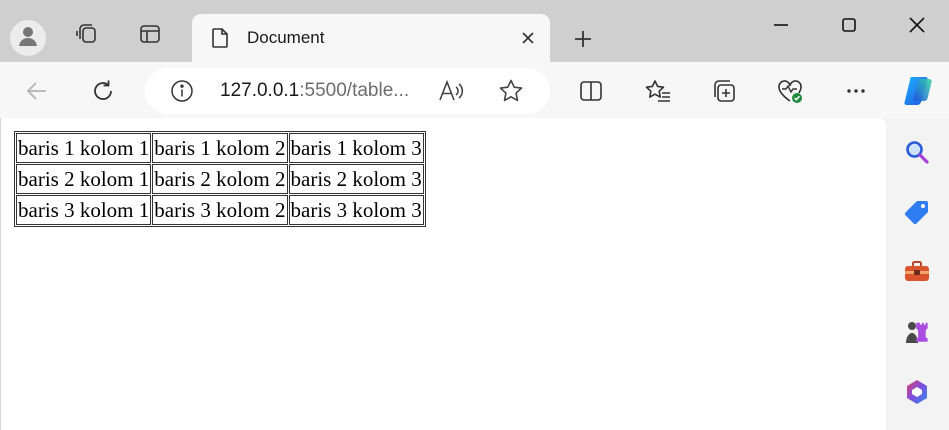  I want to click on browser-essentials-button, so click(790, 91).